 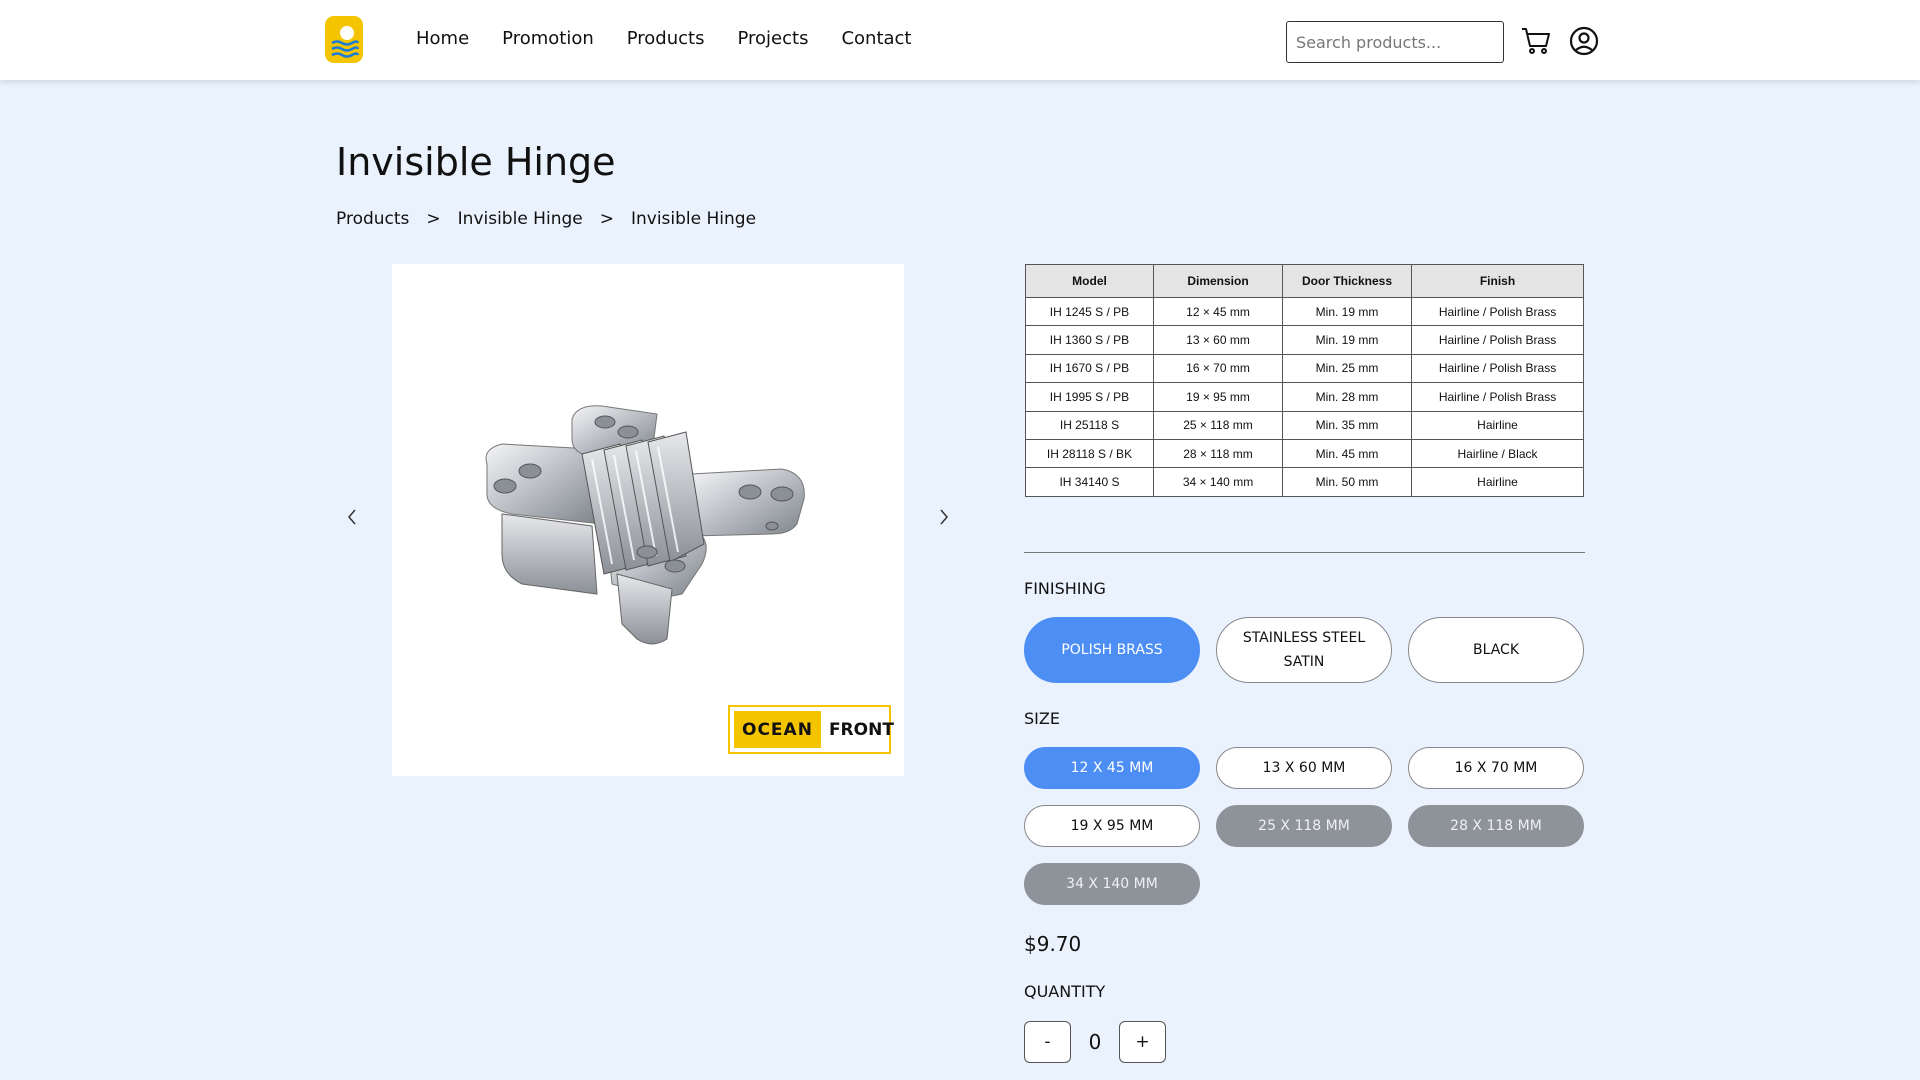 I want to click on table-cell: Hairline / Black, so click(x=1497, y=453).